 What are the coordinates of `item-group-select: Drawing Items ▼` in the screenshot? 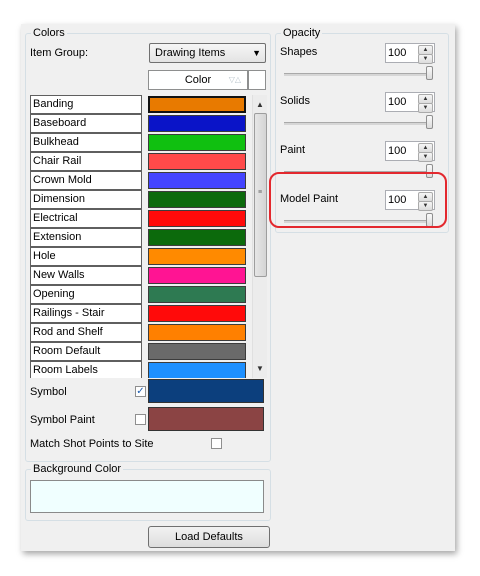 It's located at (207, 53).